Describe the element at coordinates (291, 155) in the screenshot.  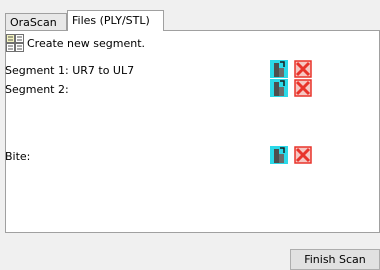
I see `bite-actions` at that location.